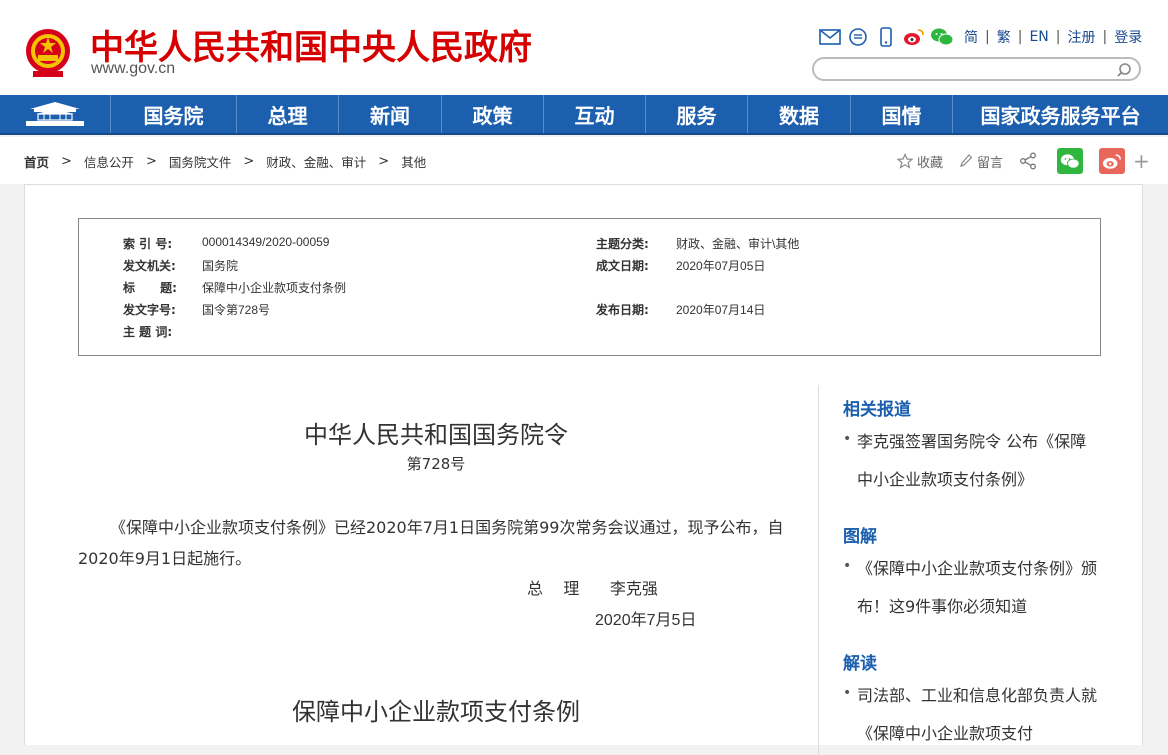  Describe the element at coordinates (901, 114) in the screenshot. I see `nav-item-national-info: 国情` at that location.